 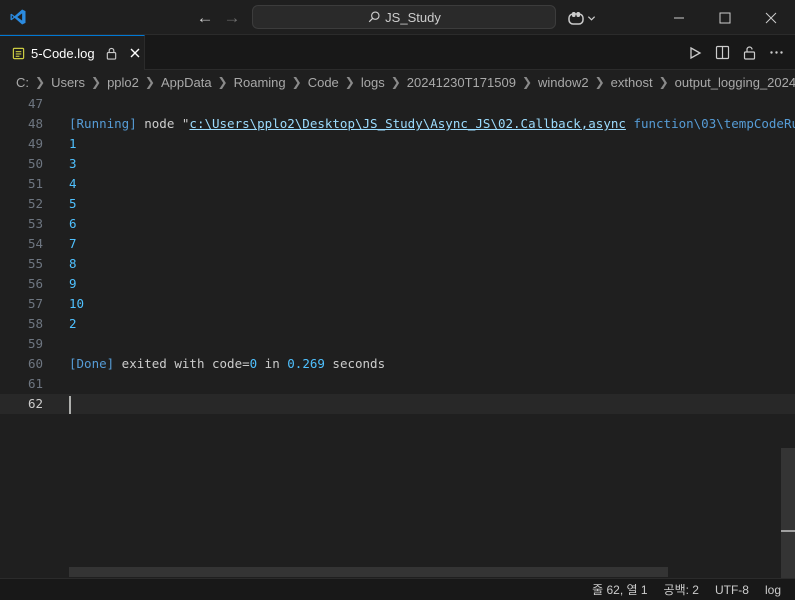 What do you see at coordinates (563, 82) in the screenshot?
I see `breadcrumb-item: window2` at bounding box center [563, 82].